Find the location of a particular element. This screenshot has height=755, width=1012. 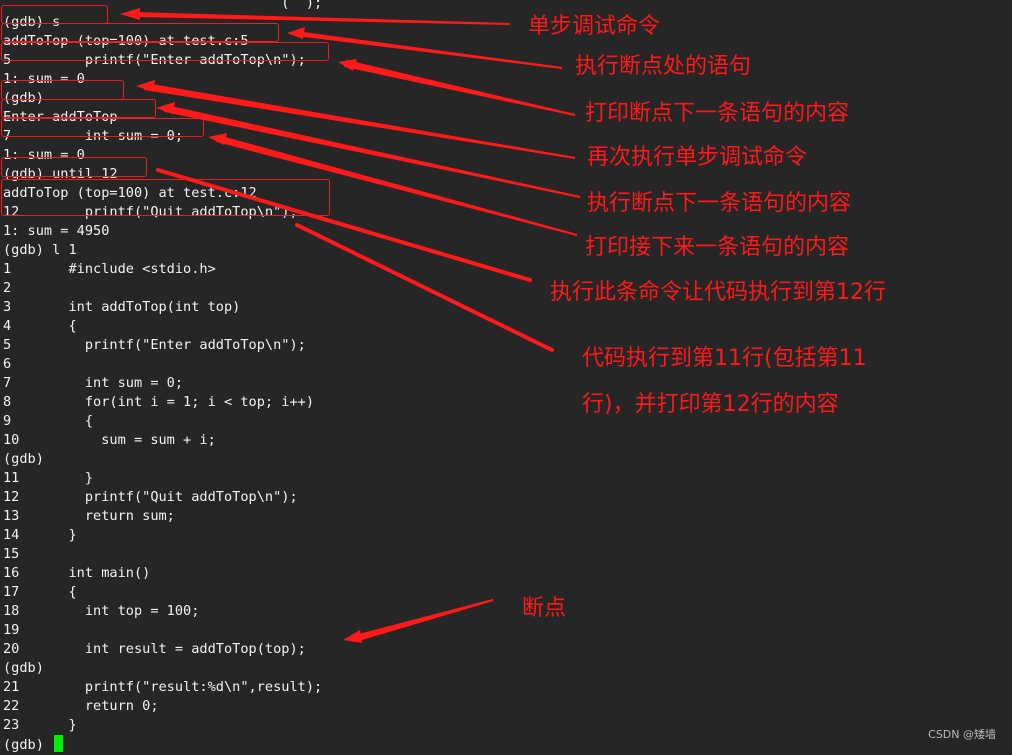

annotation-execute-breakpoint-statement: 执行断点处的语句 is located at coordinates (663, 66).